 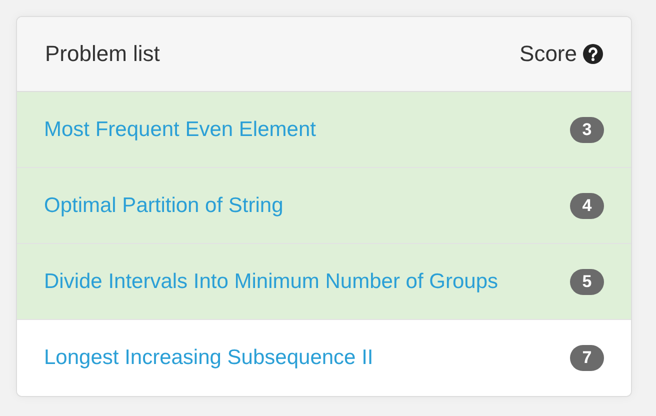 I want to click on header-title: Problem list, so click(x=102, y=54).